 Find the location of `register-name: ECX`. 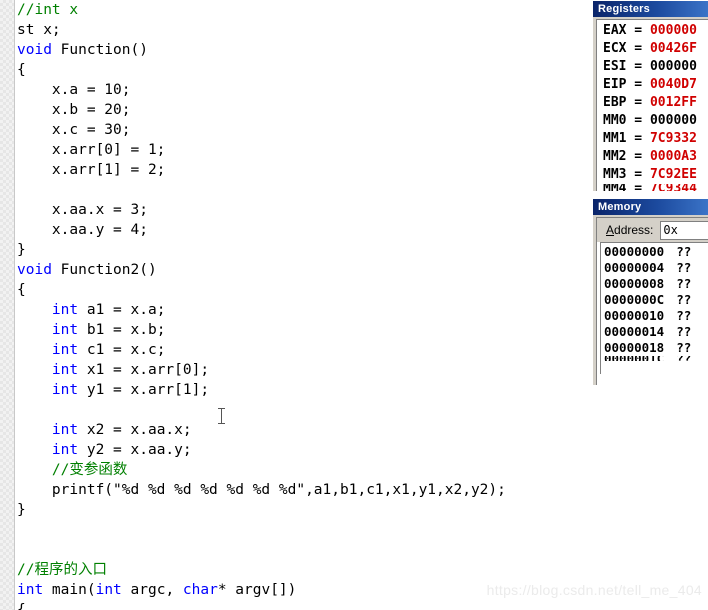

register-name: ECX is located at coordinates (615, 48).